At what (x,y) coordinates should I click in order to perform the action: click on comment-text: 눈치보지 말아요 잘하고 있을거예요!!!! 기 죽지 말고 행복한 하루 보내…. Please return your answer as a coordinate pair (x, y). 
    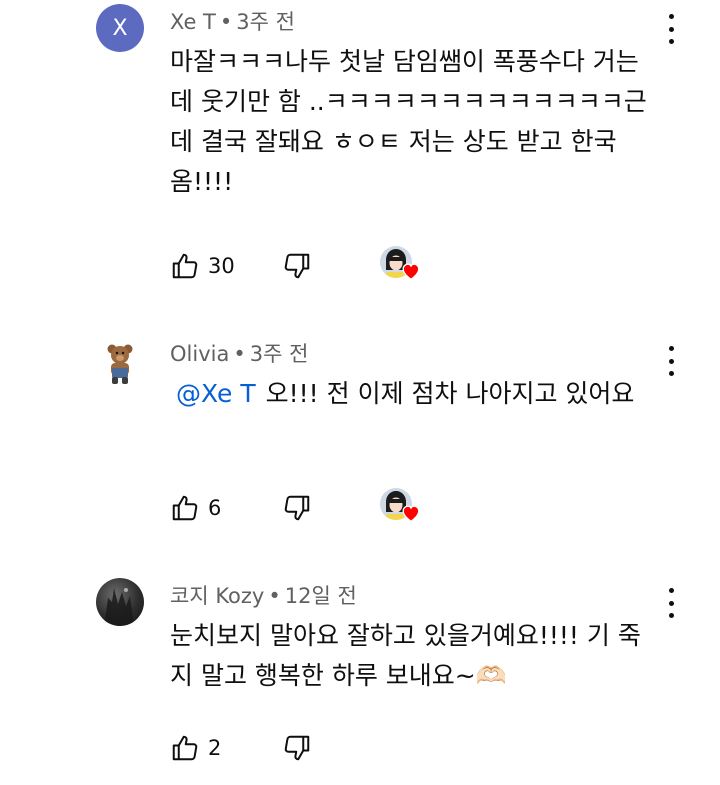
    Looking at the image, I should click on (405, 655).